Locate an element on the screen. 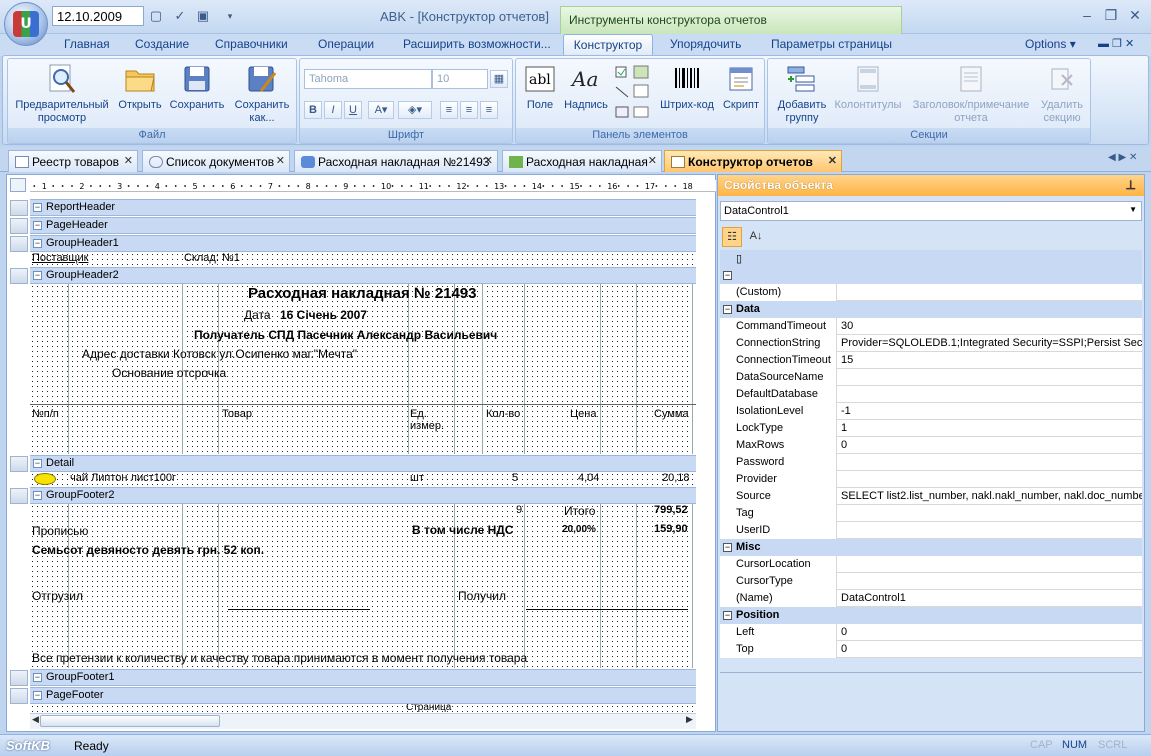  band-page-footer: Страница is located at coordinates (363, 708).